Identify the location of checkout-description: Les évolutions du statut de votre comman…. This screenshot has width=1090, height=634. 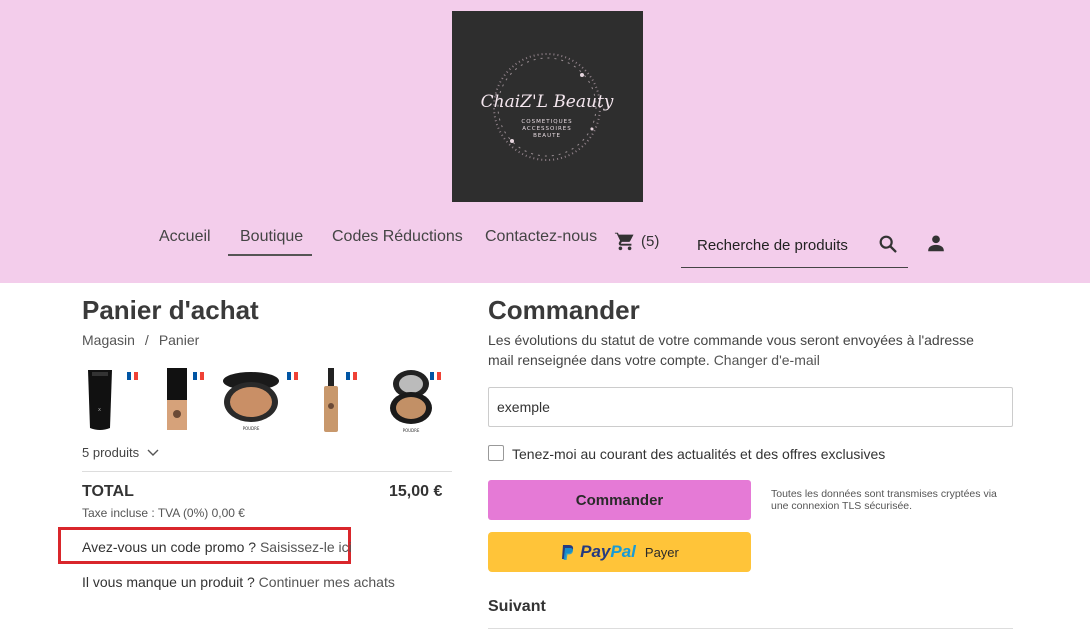
(743, 350).